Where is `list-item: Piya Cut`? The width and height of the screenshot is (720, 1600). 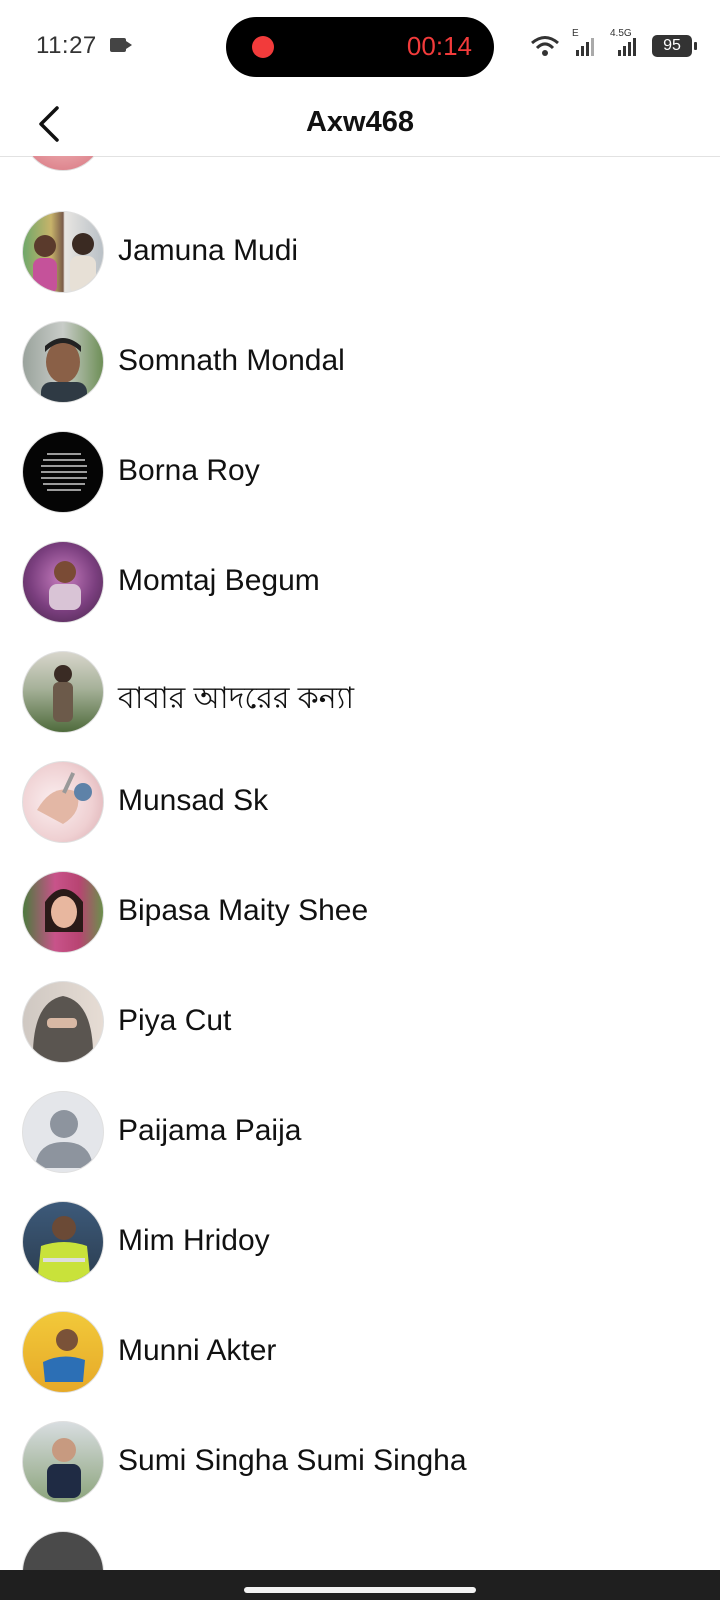 list-item: Piya Cut is located at coordinates (360, 1022).